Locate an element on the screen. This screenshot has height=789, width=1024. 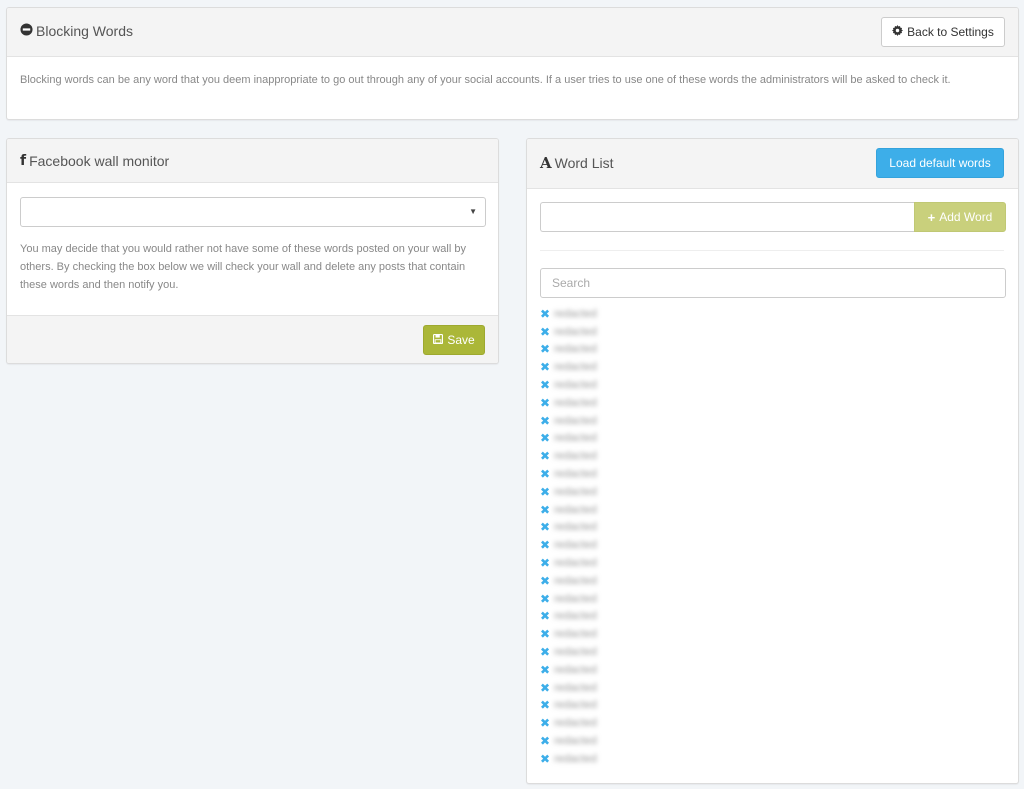
gear-icon is located at coordinates (898, 32).